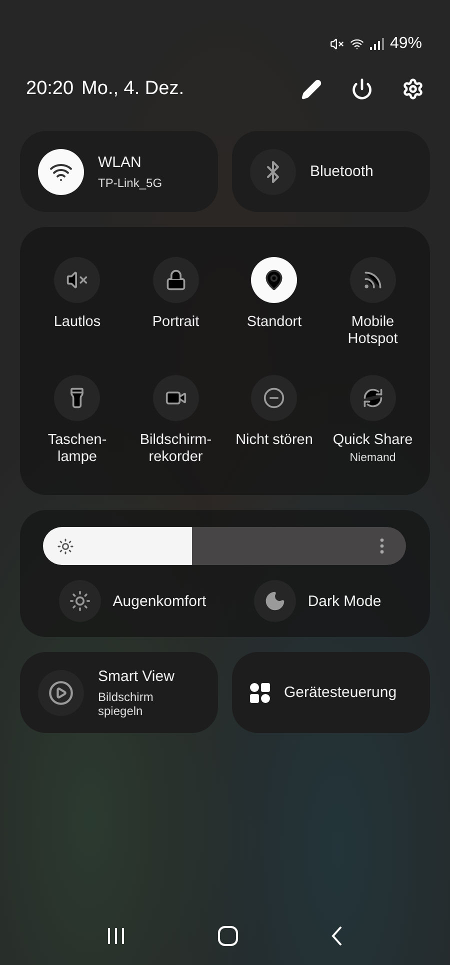  What do you see at coordinates (137, 676) in the screenshot?
I see `tile-title: Smart View` at bounding box center [137, 676].